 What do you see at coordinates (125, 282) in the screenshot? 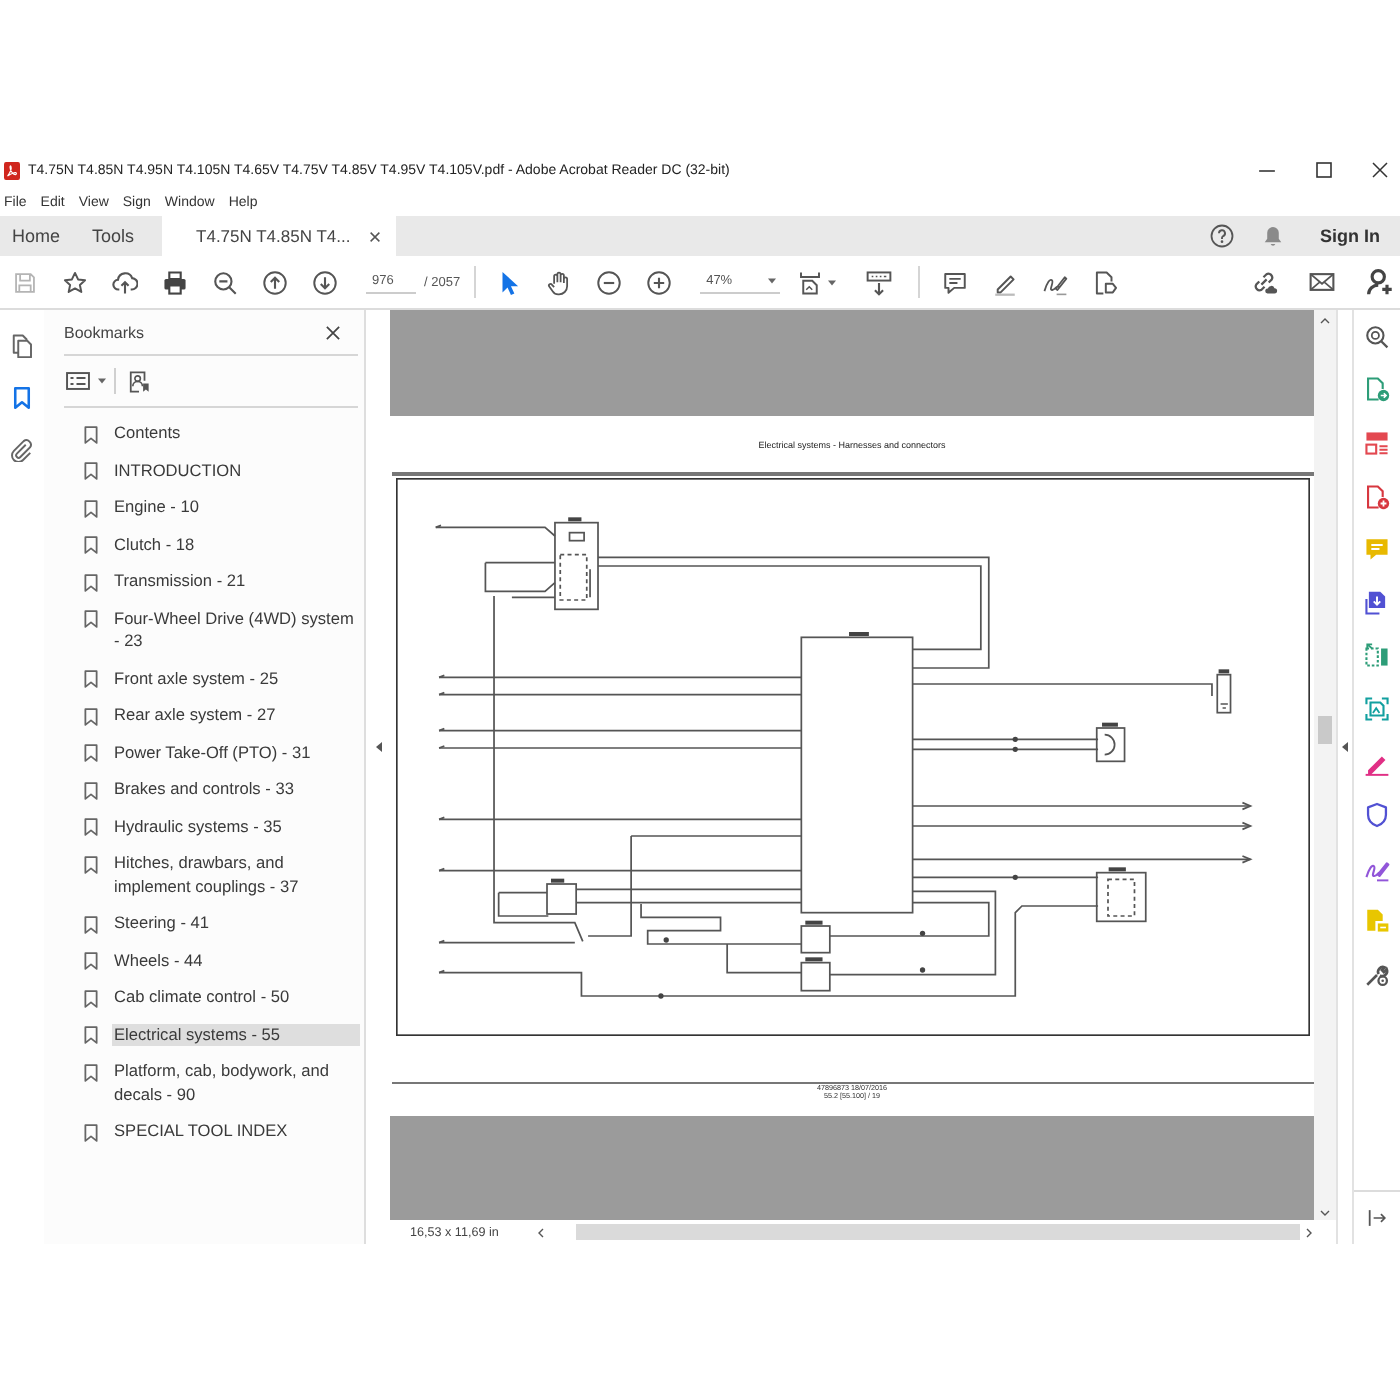
I see `cloud-upload-icon` at bounding box center [125, 282].